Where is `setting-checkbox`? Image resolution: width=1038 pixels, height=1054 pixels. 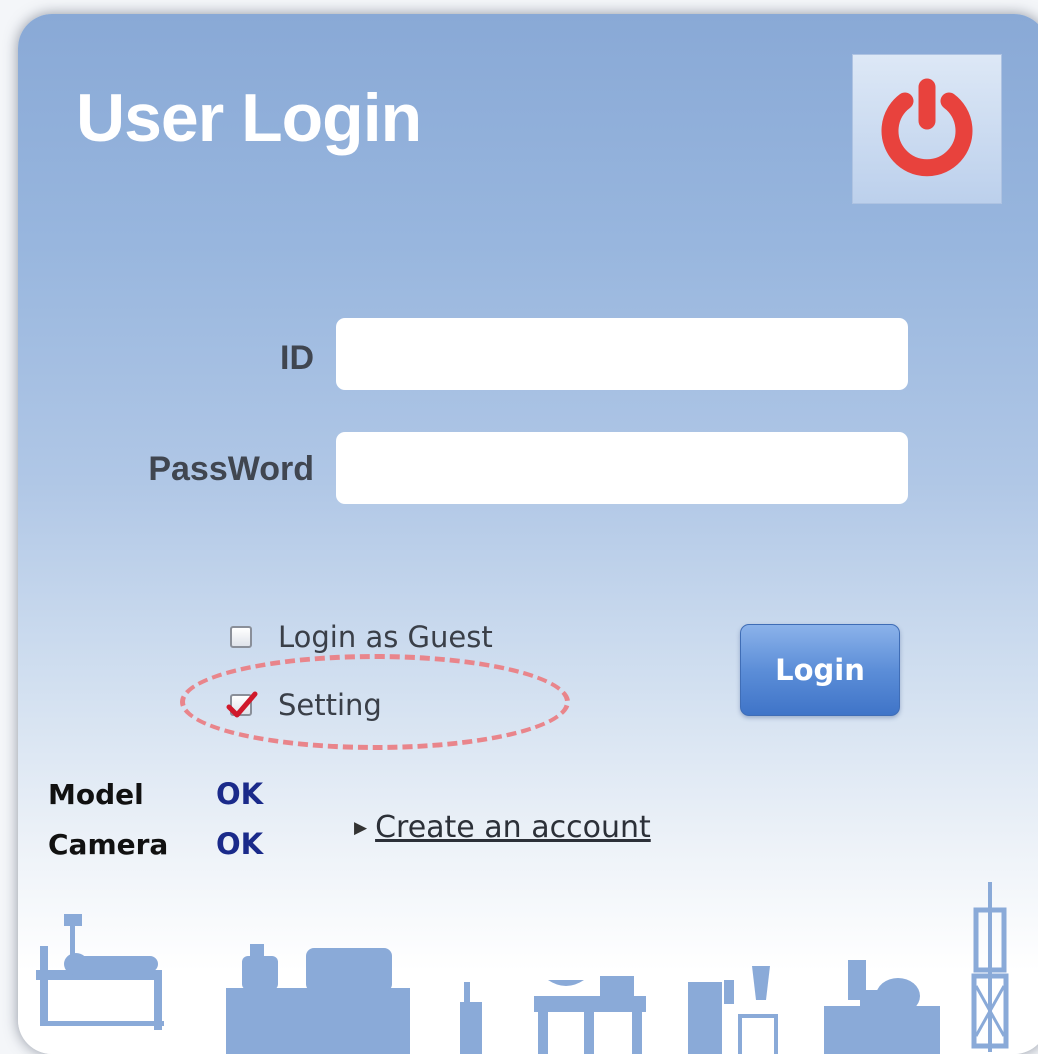
setting-checkbox is located at coordinates (242, 704).